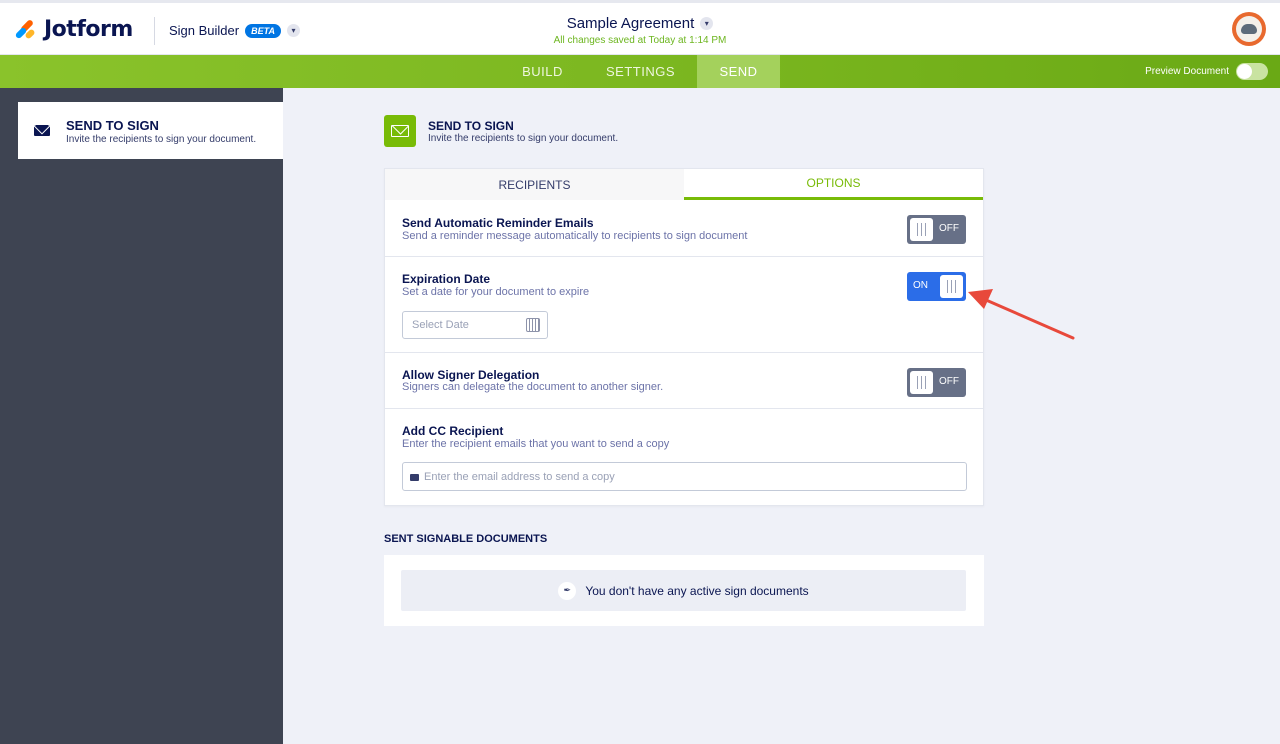 Image resolution: width=1280 pixels, height=744 pixels. Describe the element at coordinates (630, 23) in the screenshot. I see `document-title-text: Sample Agreement` at that location.